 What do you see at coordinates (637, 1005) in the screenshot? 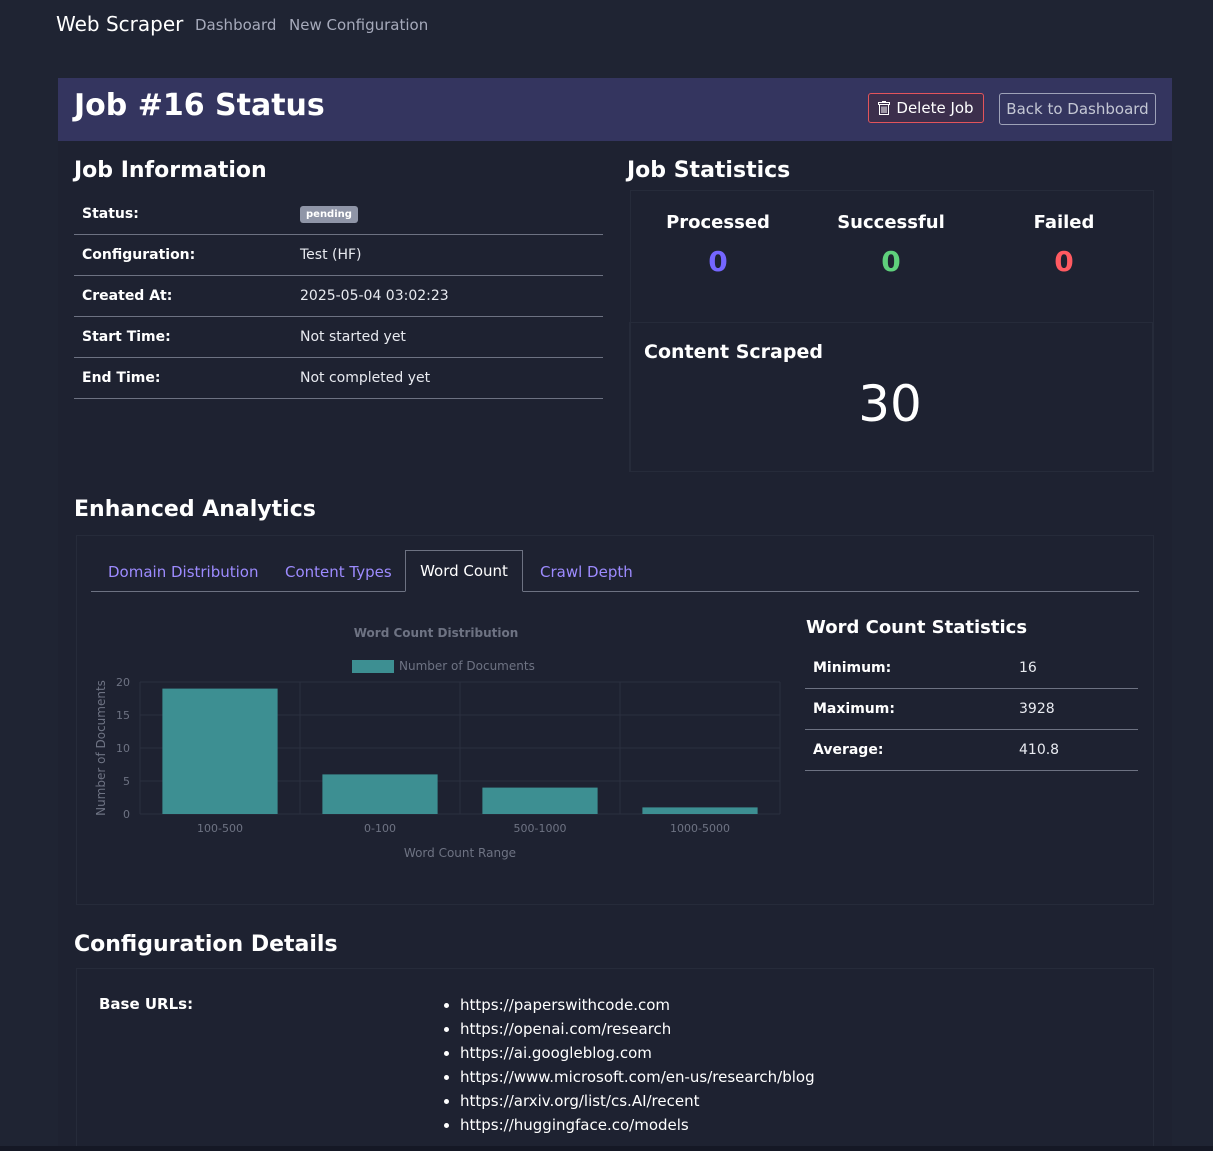
I see `list-item: https://paperswithcode.com` at bounding box center [637, 1005].